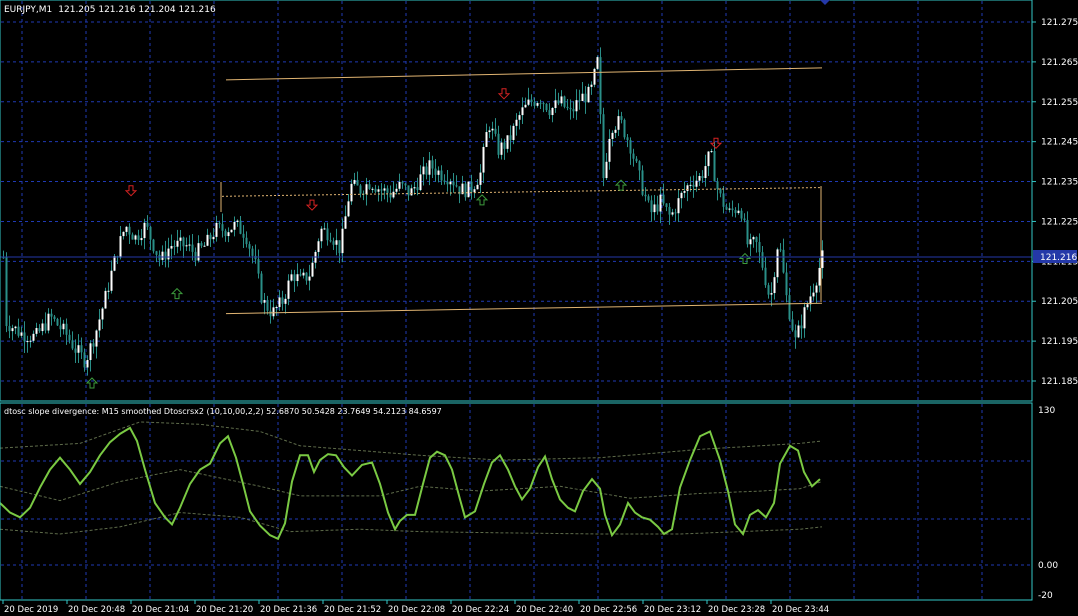 The width and height of the screenshot is (1078, 616). Describe the element at coordinates (800, 610) in the screenshot. I see `time-label: 20 Dec 23:44` at that location.